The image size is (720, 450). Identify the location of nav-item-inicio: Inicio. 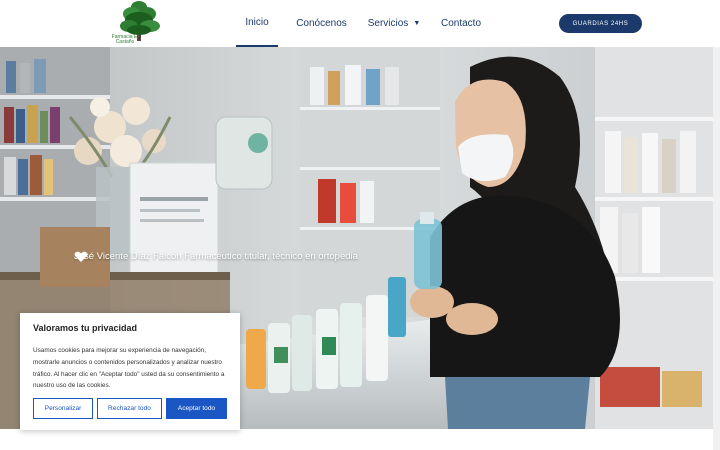
(257, 23).